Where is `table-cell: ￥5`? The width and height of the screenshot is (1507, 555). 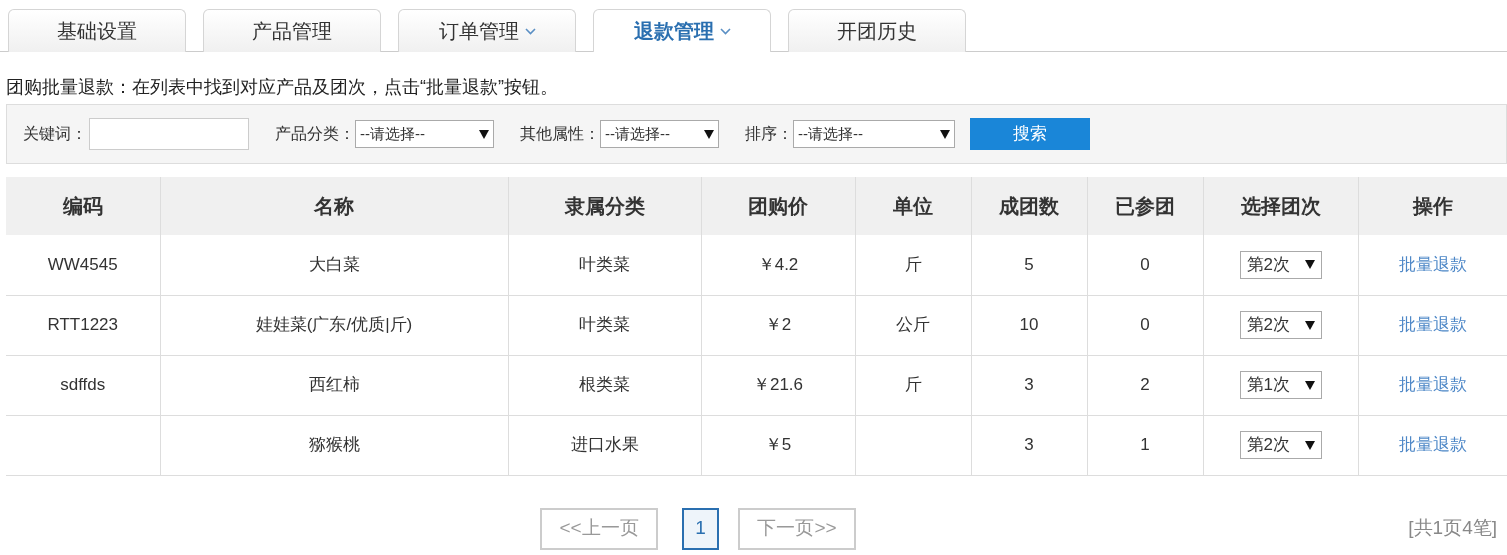
table-cell: ￥5 is located at coordinates (778, 445).